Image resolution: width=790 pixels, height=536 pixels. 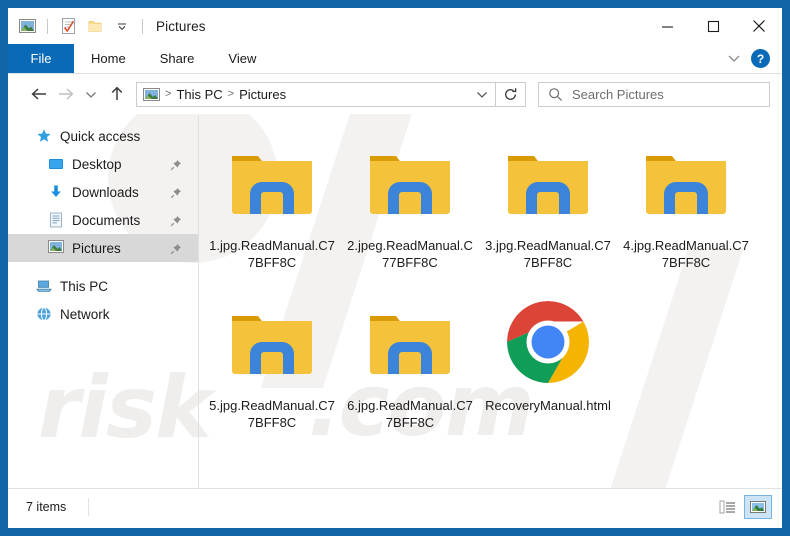 I want to click on sidebar-item-label: Desktop, so click(x=97, y=164).